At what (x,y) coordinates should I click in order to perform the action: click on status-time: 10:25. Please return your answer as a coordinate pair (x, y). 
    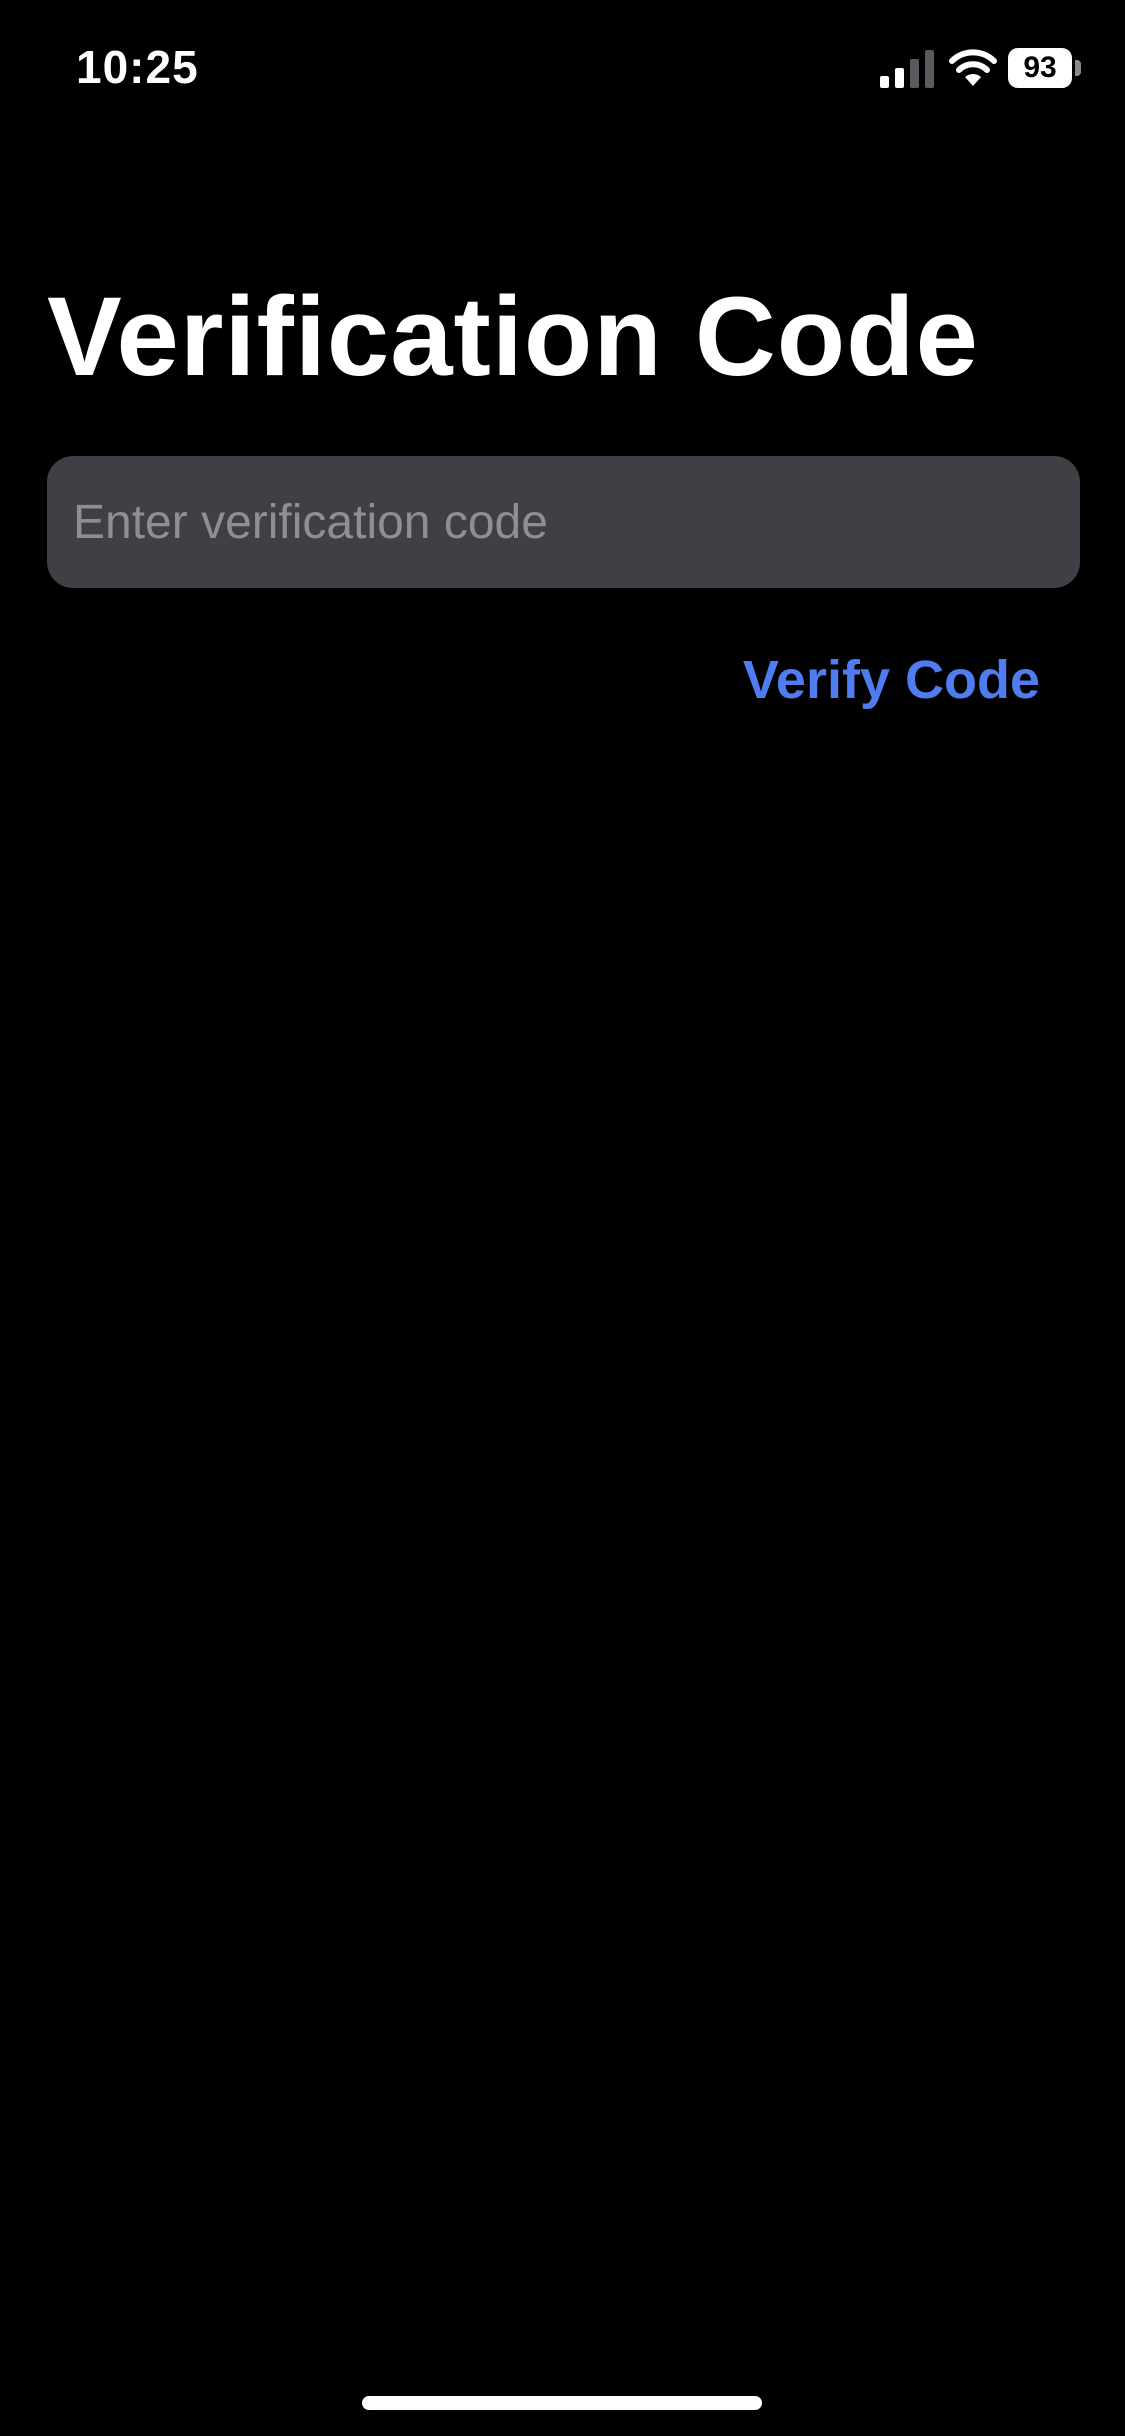
    Looking at the image, I should click on (137, 67).